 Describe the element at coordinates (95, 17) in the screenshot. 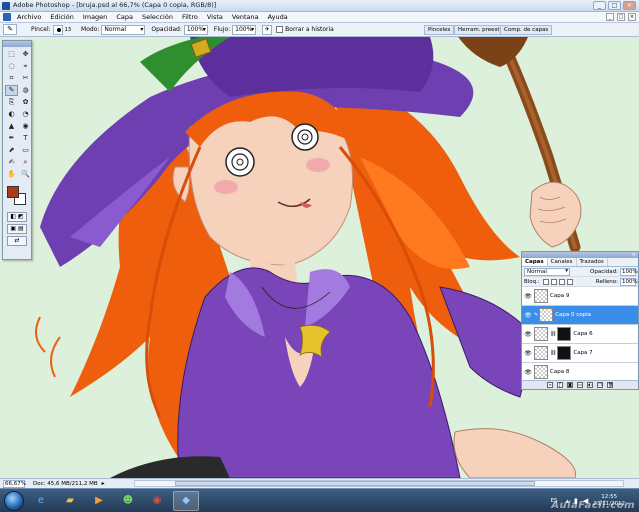

I see `menu-imagen: Imagen` at that location.